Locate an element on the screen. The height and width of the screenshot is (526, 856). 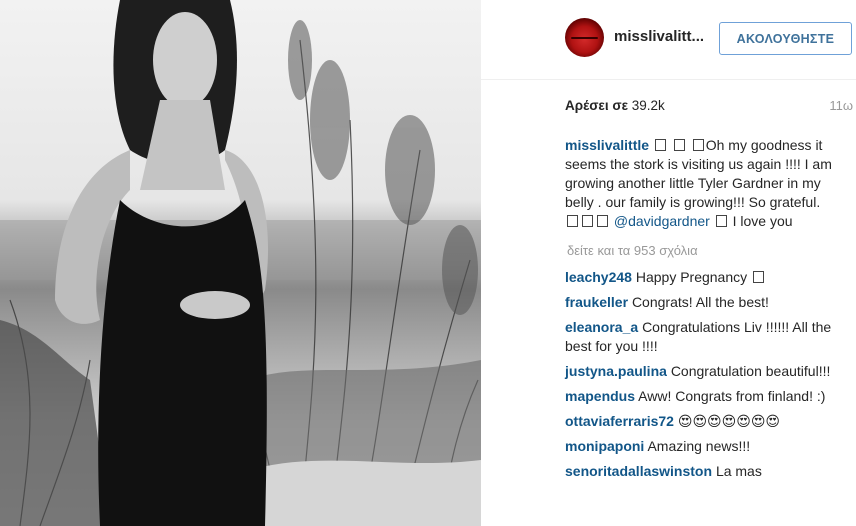
likes-summary: Αρέσει σε 39.2k is located at coordinates (615, 105).